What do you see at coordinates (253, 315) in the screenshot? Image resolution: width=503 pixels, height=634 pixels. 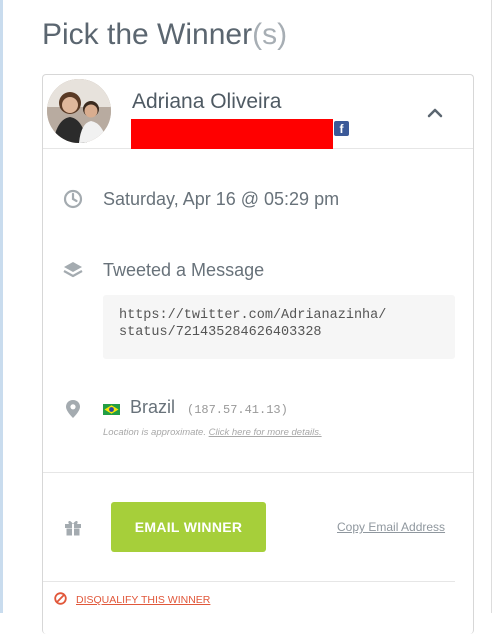 I see `tweet-url-line-1: https://twitter.com/Adrianazinha/` at bounding box center [253, 315].